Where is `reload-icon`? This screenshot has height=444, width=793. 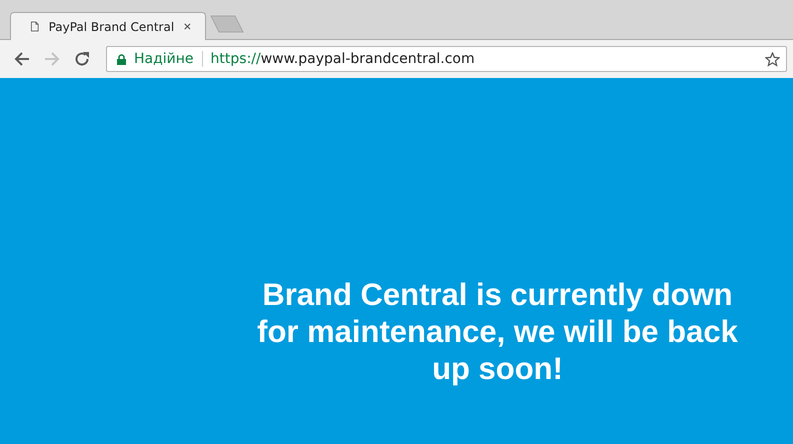 reload-icon is located at coordinates (82, 59).